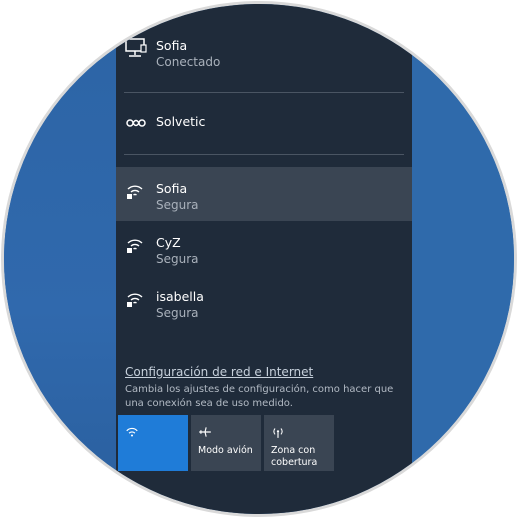 The image size is (520, 520). I want to click on wifi-icon, so click(132, 431).